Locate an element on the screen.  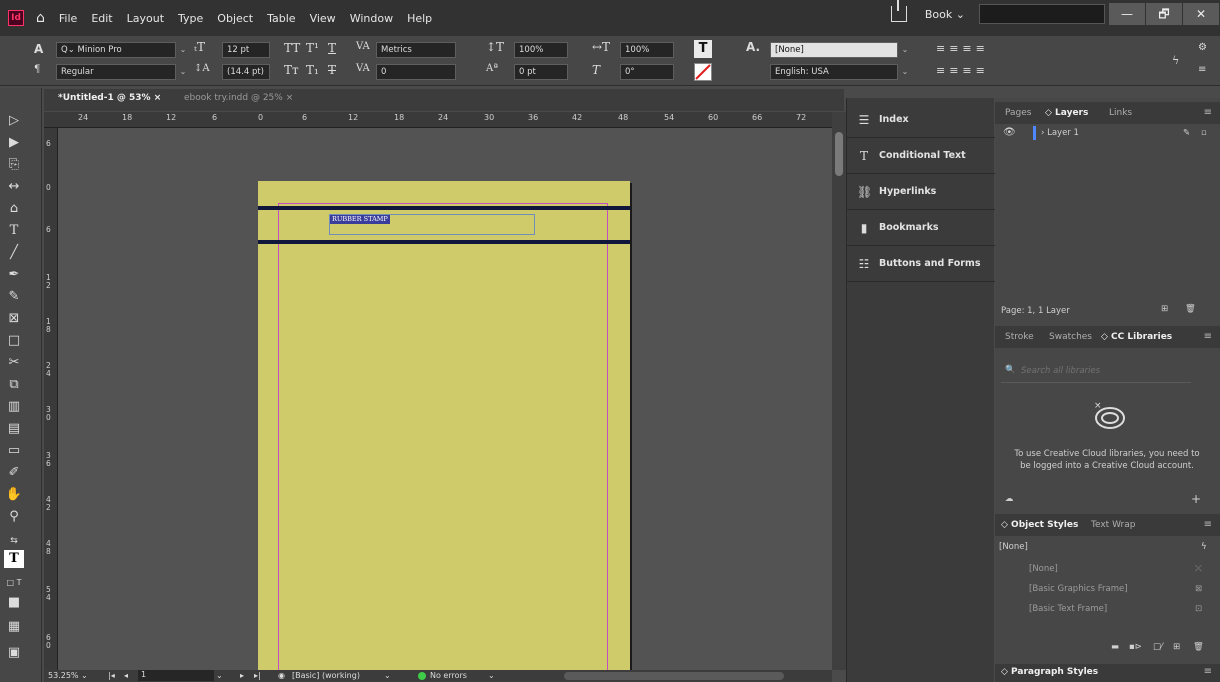
character-style-field: [None] is located at coordinates (834, 50).